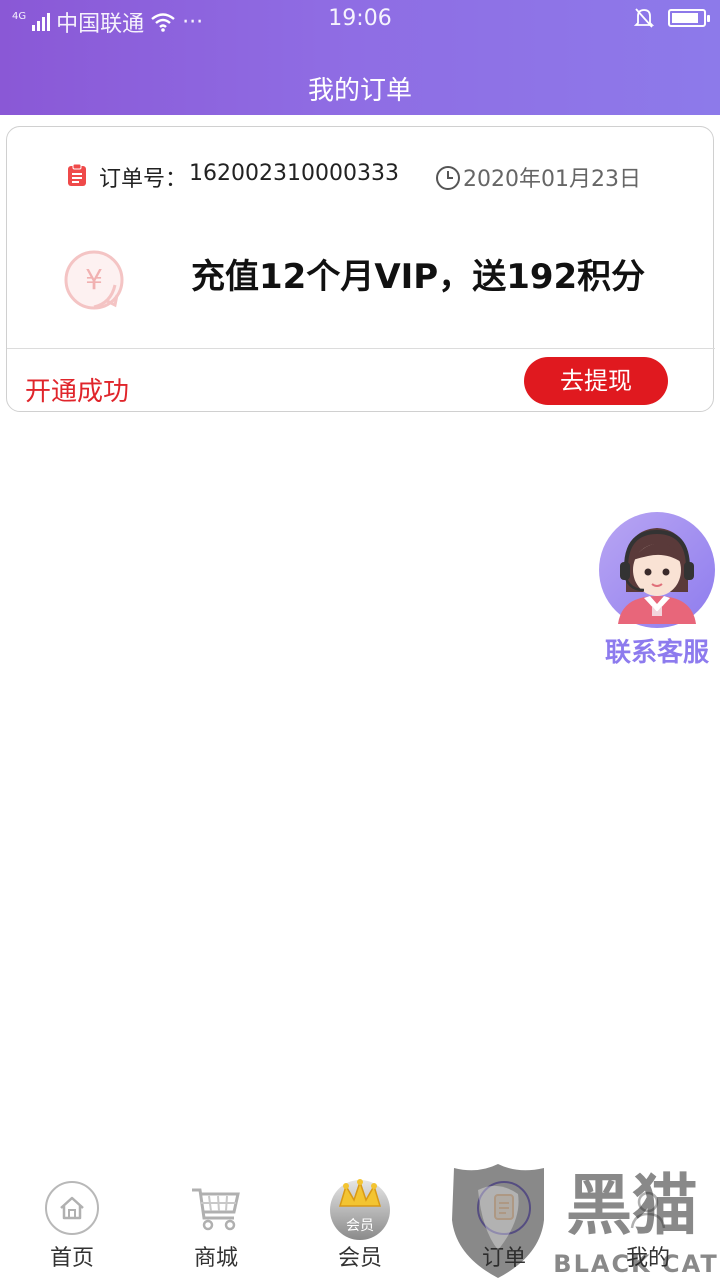 The image size is (720, 1280). What do you see at coordinates (359, 91) in the screenshot?
I see `page-title: 我的订单` at bounding box center [359, 91].